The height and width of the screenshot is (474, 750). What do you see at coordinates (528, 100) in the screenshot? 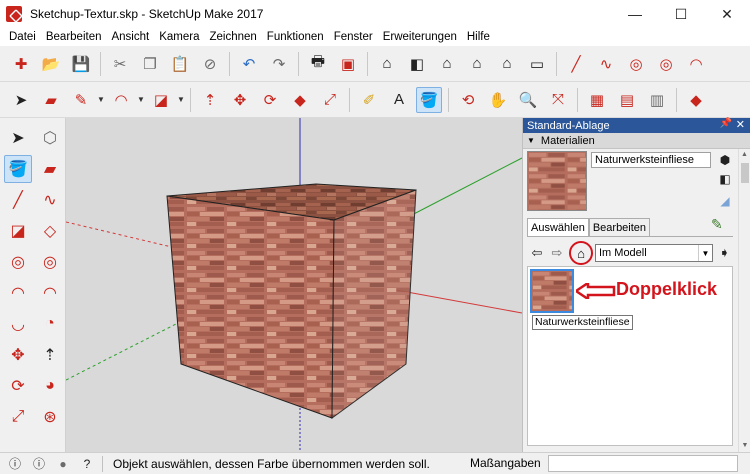
I see `zoom-icon: 🔍` at bounding box center [528, 100].